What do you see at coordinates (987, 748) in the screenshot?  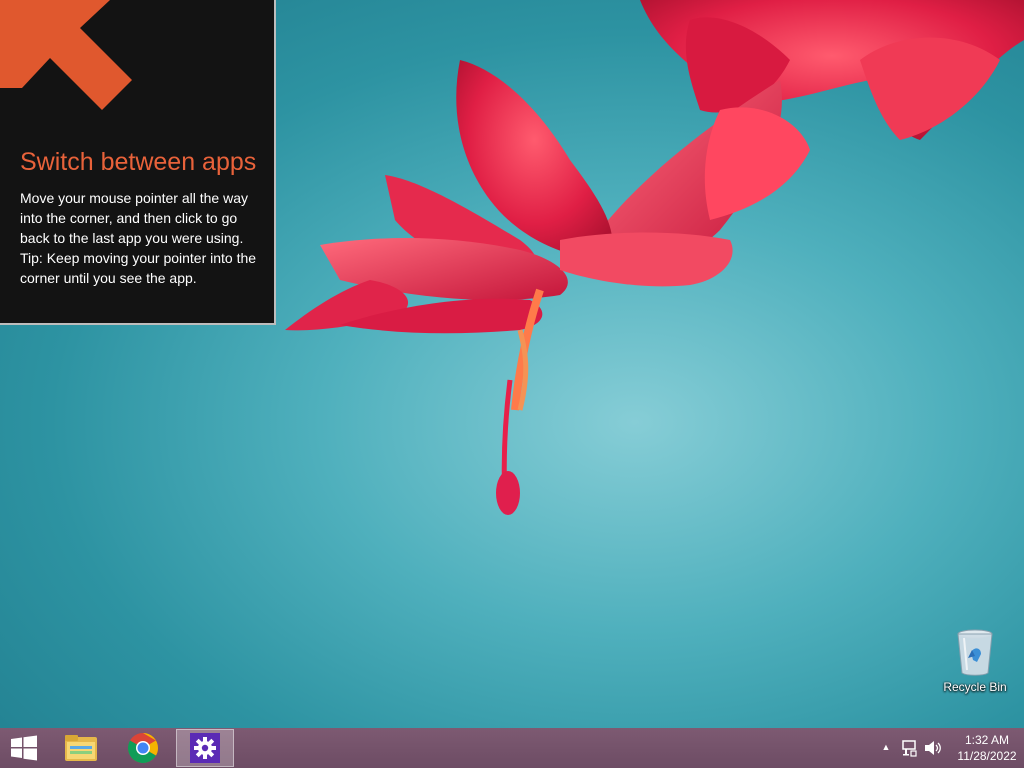 I see `taskbar-clock: 1:32 AM 11/28/2022` at bounding box center [987, 748].